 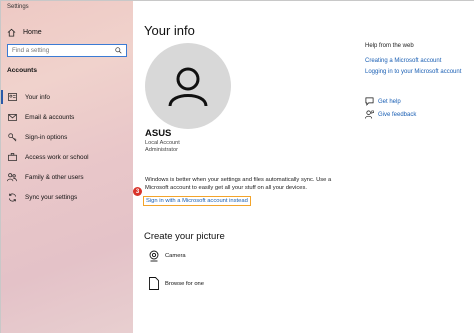 I want to click on give-feedback-link: Give feedback, so click(x=390, y=114).